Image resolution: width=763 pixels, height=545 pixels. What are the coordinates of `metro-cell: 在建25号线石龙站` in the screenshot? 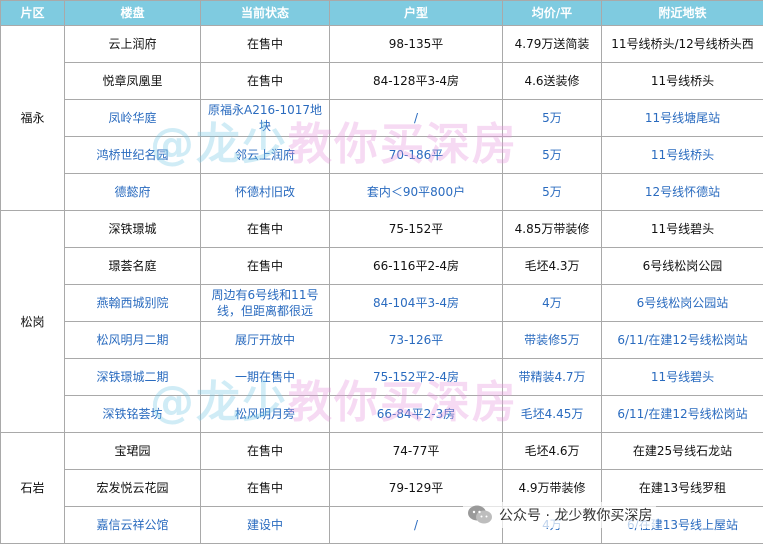 It's located at (682, 451).